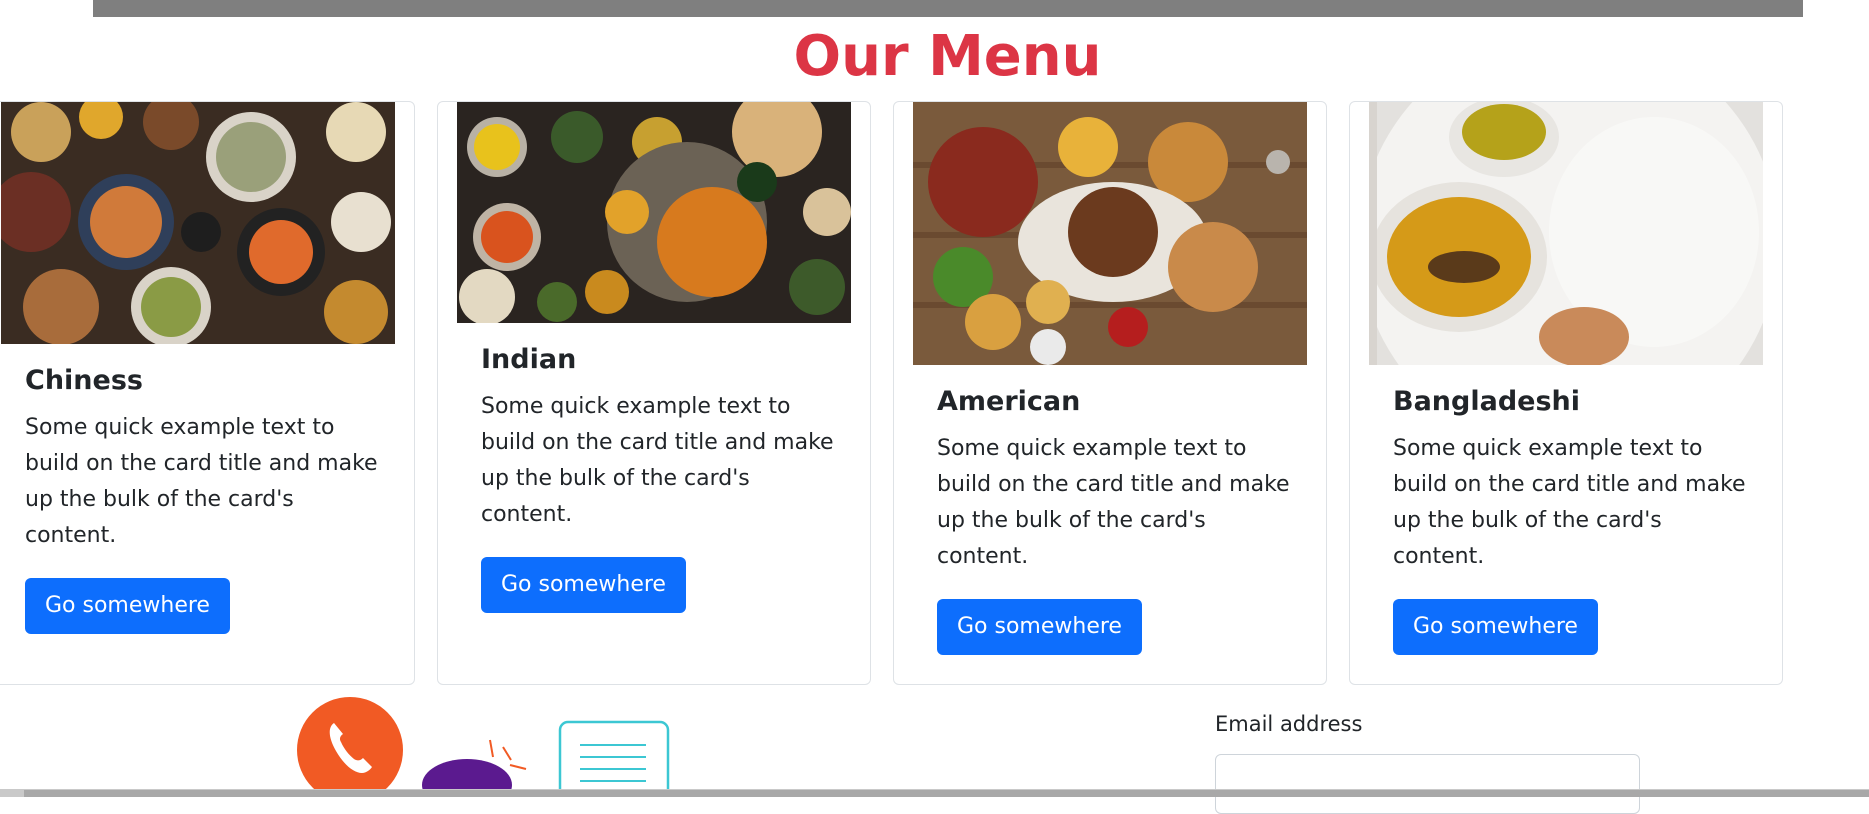 The height and width of the screenshot is (814, 1869). What do you see at coordinates (1110, 233) in the screenshot?
I see `american-platter-photo` at bounding box center [1110, 233].